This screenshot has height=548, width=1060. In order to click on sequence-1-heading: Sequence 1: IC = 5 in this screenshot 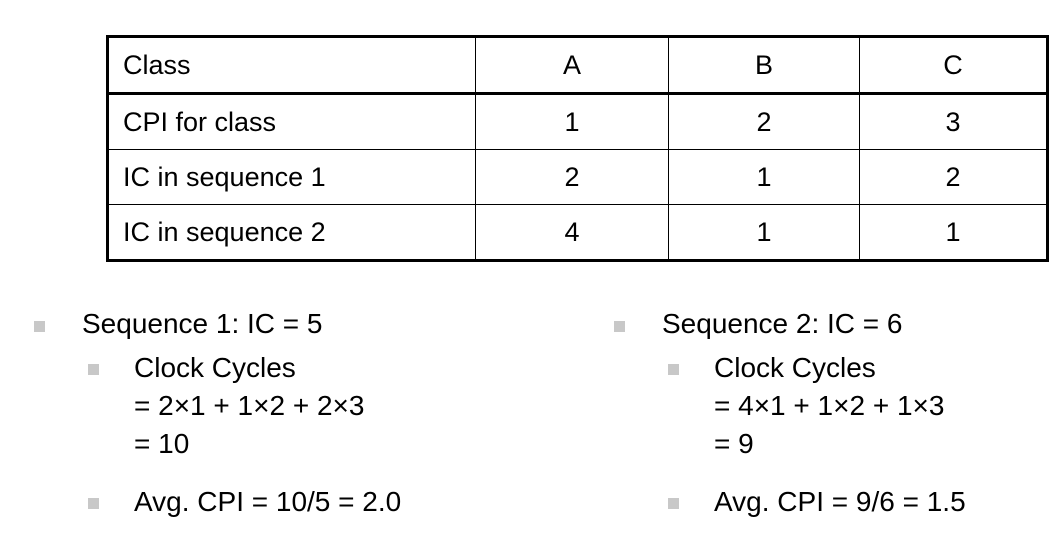, I will do `click(202, 323)`.